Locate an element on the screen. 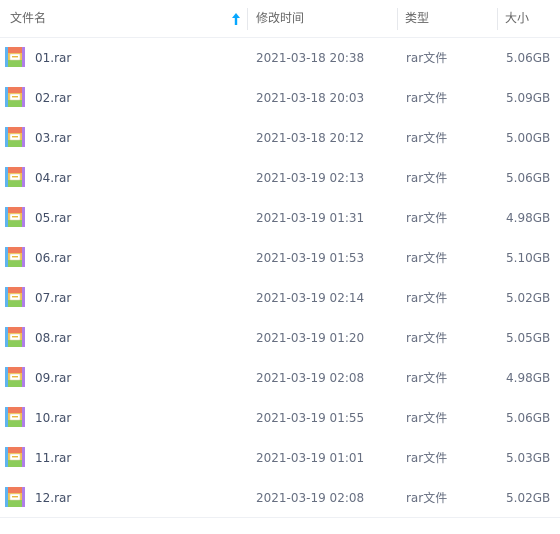 This screenshot has height=534, width=560. file-name: 07.rar is located at coordinates (53, 298).